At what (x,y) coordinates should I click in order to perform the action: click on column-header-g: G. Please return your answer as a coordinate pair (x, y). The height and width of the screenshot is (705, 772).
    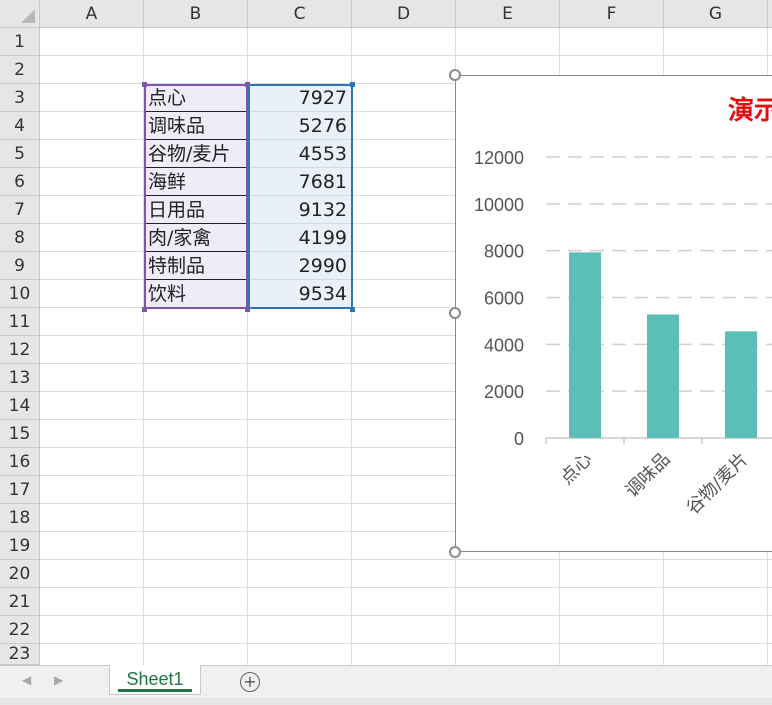
    Looking at the image, I should click on (716, 14).